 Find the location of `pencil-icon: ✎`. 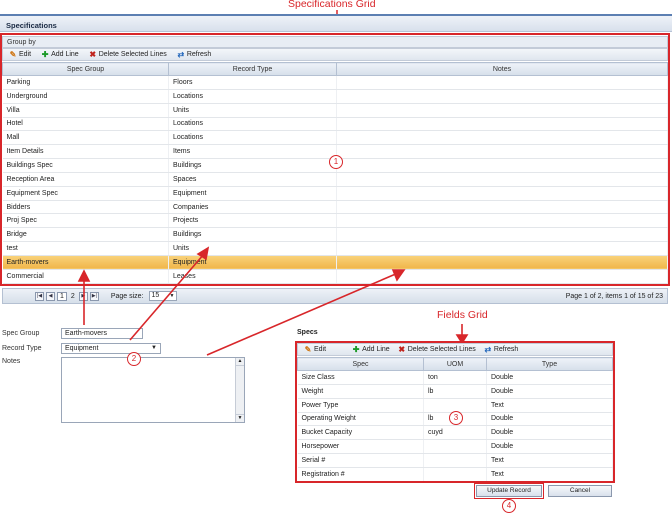

pencil-icon: ✎ is located at coordinates (308, 349).